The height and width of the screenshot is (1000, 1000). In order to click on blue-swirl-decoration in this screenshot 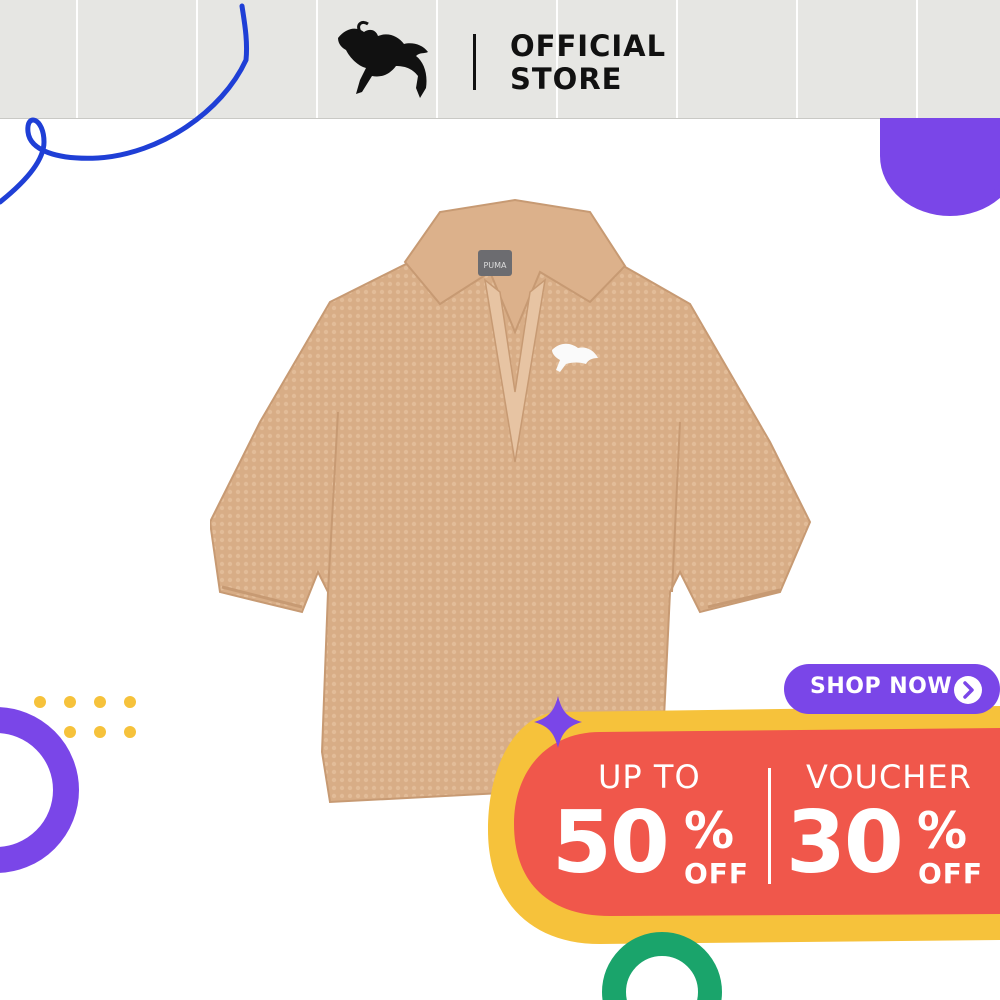, I will do `click(124, 104)`.